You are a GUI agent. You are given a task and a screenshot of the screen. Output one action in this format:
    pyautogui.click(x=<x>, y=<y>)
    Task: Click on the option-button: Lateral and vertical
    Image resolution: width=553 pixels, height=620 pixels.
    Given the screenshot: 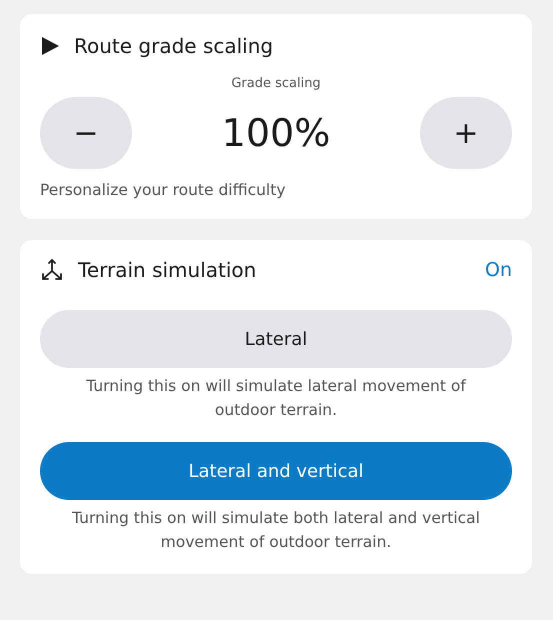 What is the action you would take?
    pyautogui.click(x=276, y=471)
    